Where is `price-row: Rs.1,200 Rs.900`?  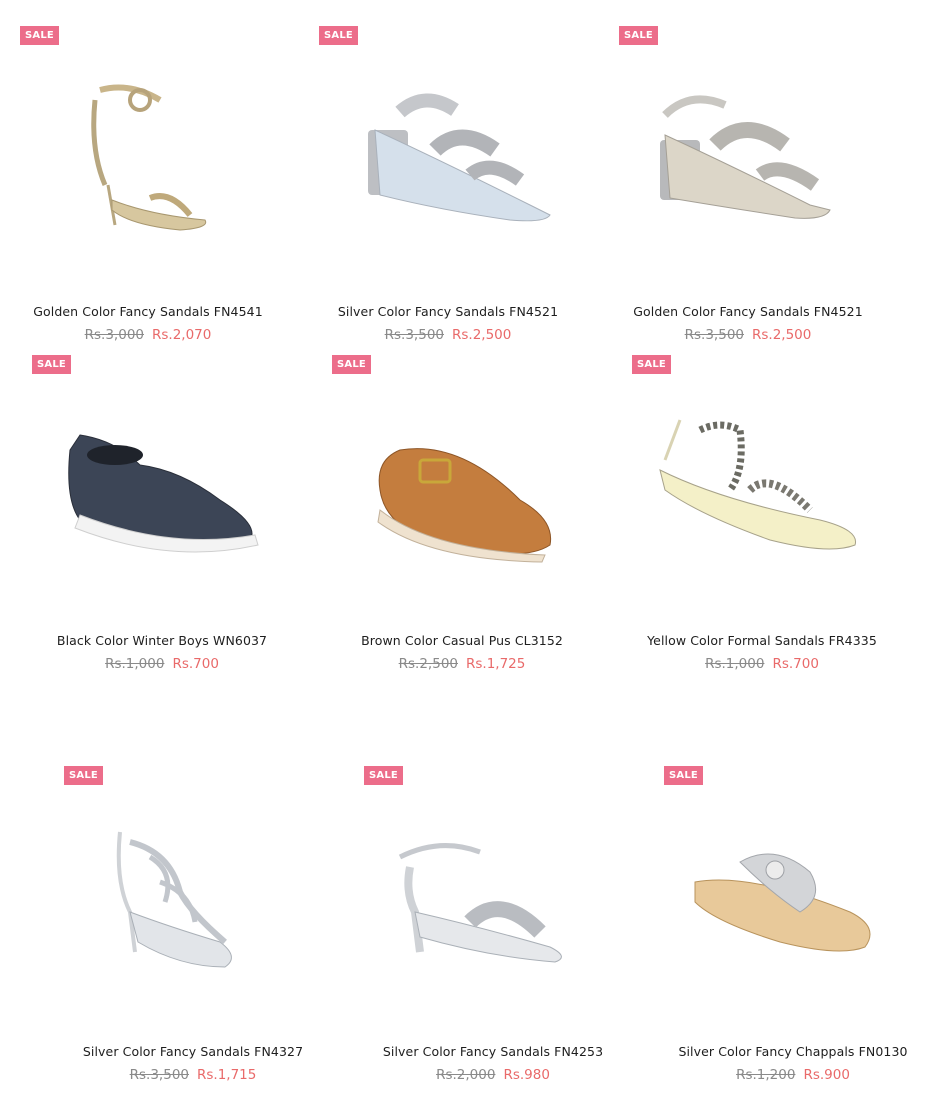
price-row: Rs.1,200 Rs.900 is located at coordinates (792, 1075).